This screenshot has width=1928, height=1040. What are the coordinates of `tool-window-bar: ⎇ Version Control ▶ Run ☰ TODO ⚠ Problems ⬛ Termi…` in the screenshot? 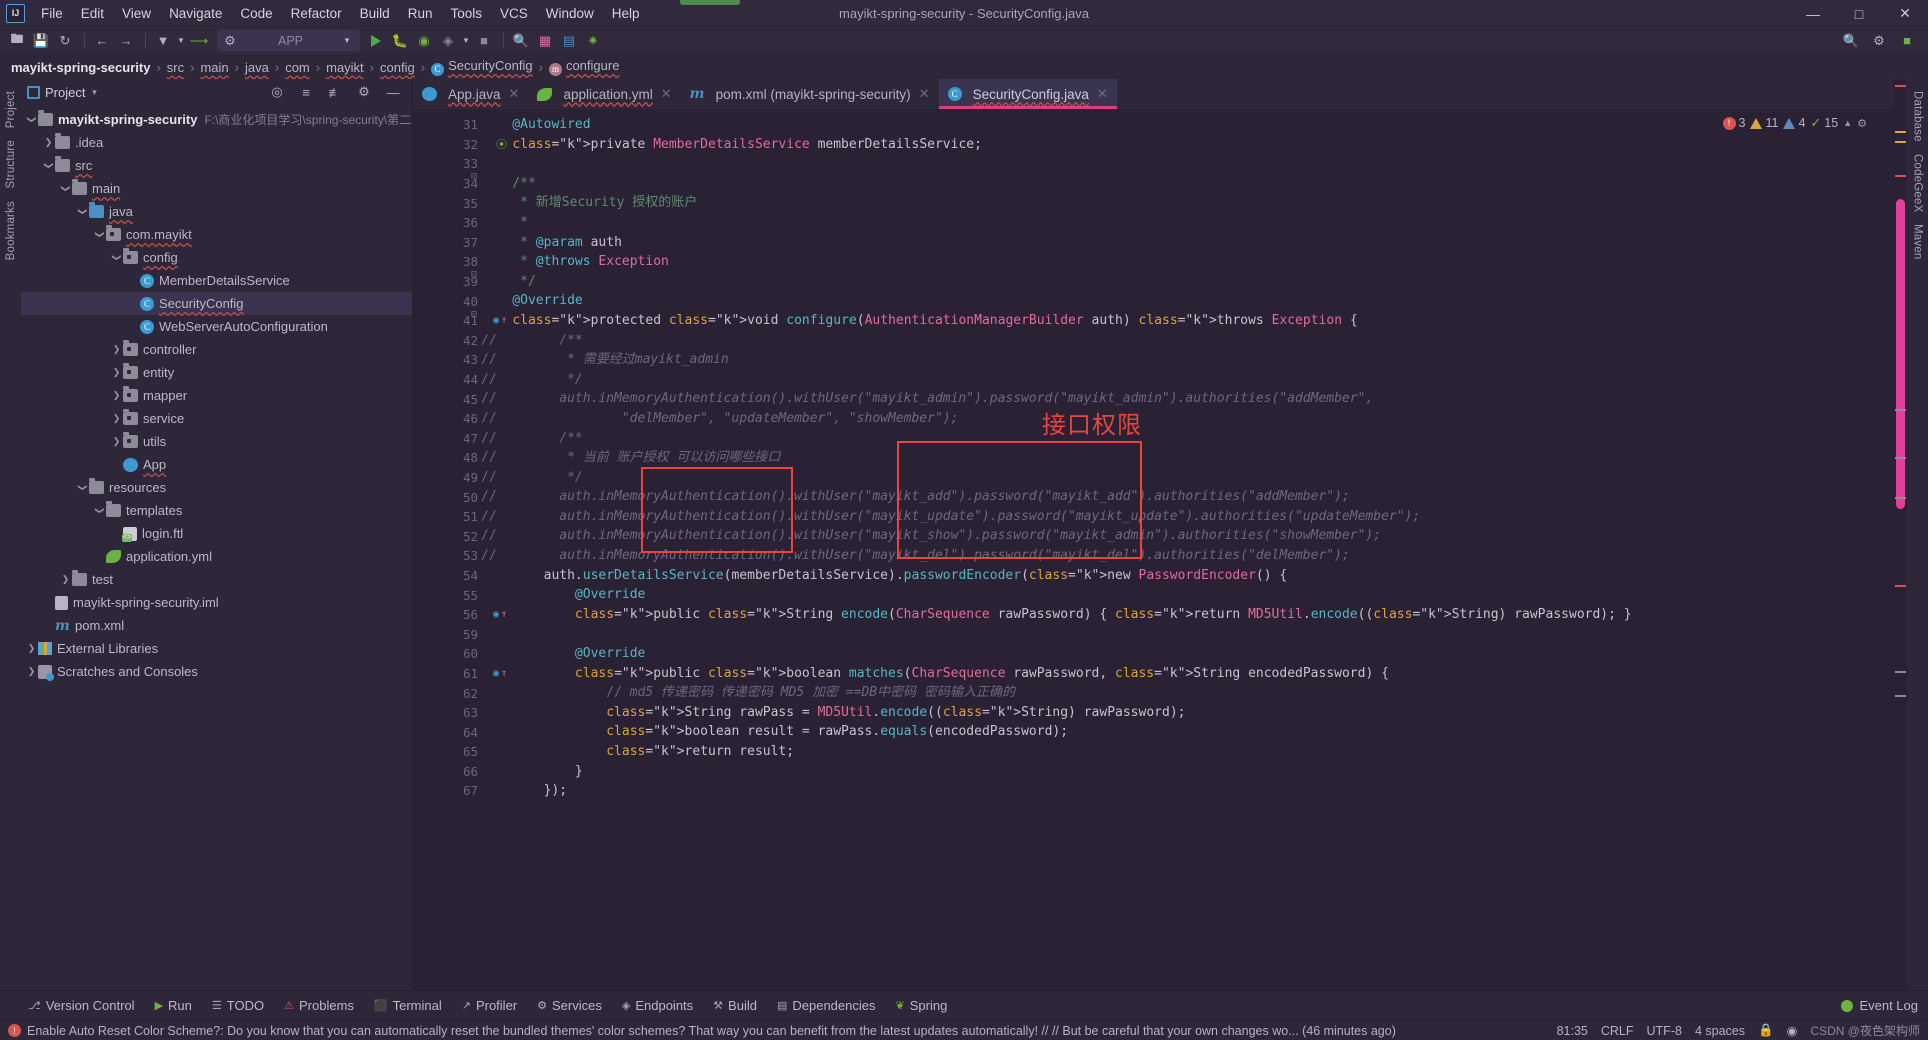 It's located at (964, 1005).